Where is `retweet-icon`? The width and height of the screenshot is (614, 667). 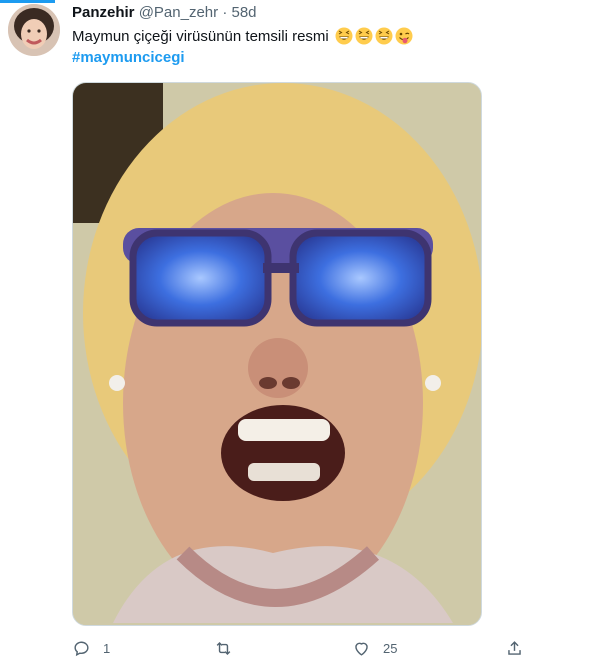
retweet-icon is located at coordinates (223, 648).